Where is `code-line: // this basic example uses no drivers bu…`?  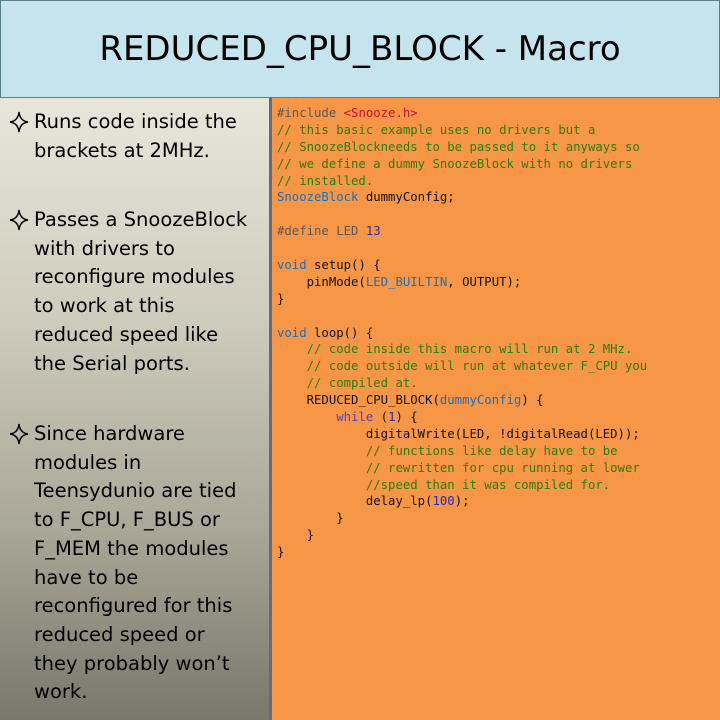
code-line: // this basic example uses no drivers bu… is located at coordinates (462, 130).